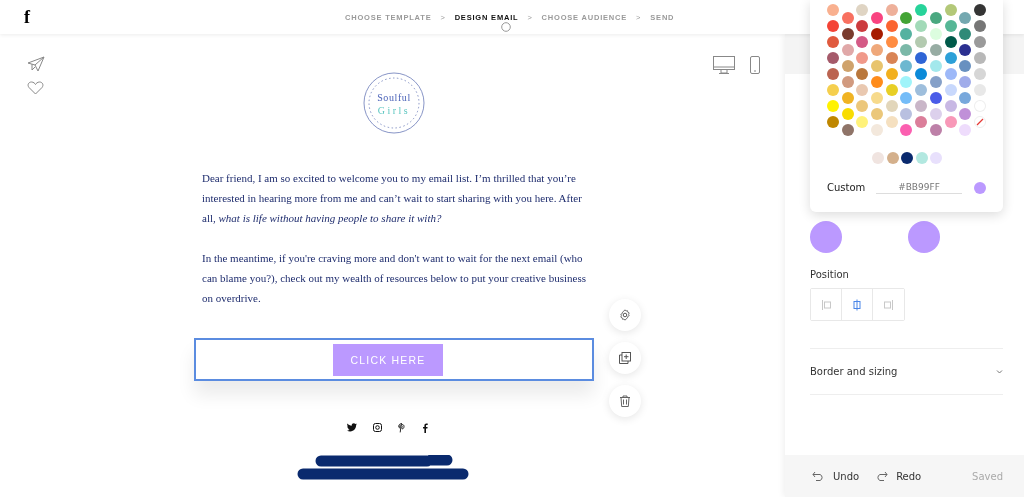 The height and width of the screenshot is (497, 1024). I want to click on heart-icon, so click(35, 88).